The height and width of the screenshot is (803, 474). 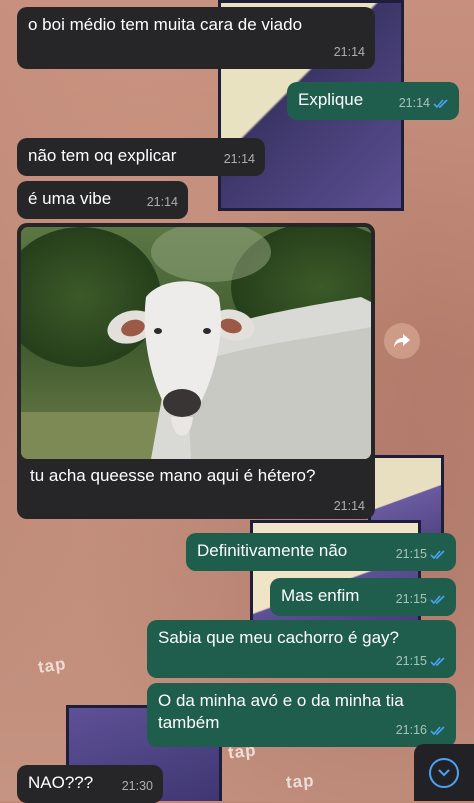 I want to click on message-bubble-outgoing: Definitivamente não 21:15, so click(x=321, y=552).